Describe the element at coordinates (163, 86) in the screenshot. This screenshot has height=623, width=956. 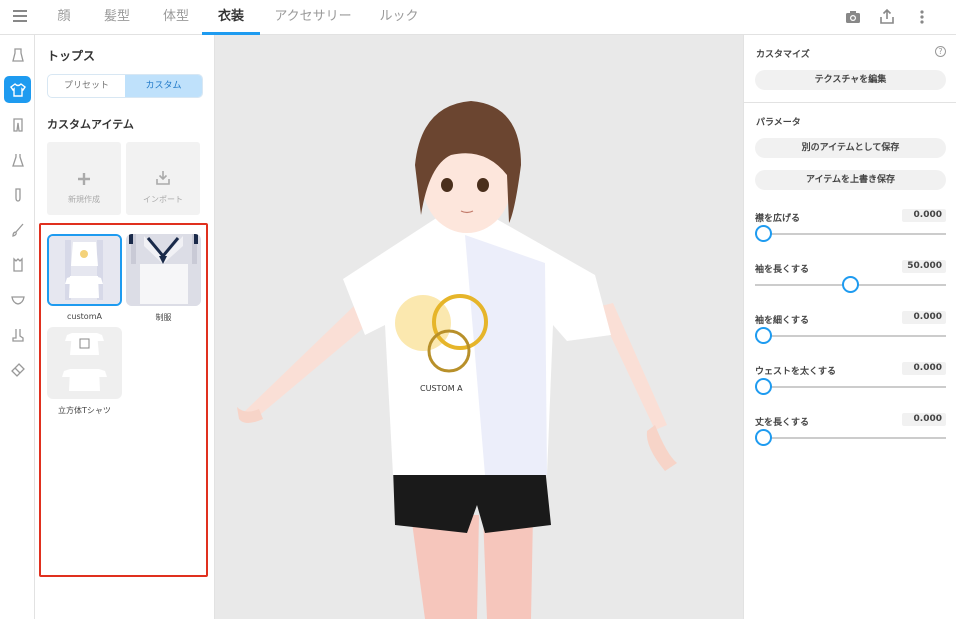
I see `segment-custom: カスタム` at that location.